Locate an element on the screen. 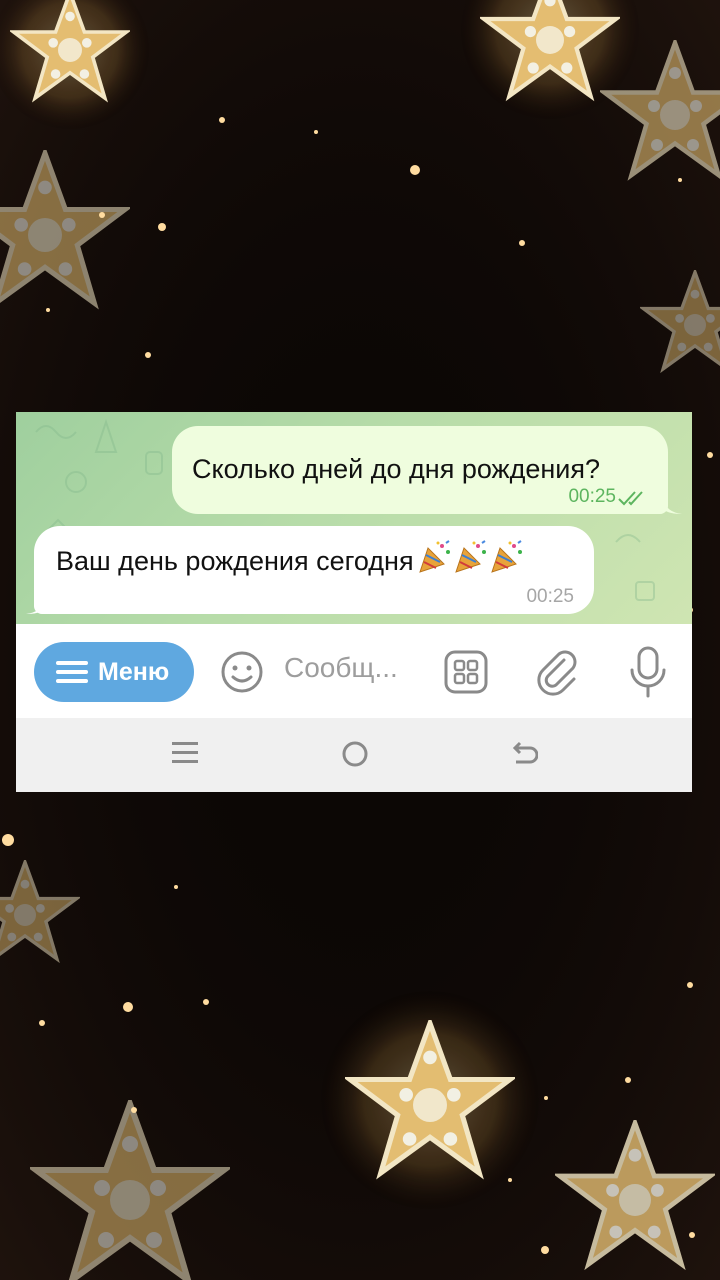 The width and height of the screenshot is (720, 1280). microphone-icon is located at coordinates (648, 672).